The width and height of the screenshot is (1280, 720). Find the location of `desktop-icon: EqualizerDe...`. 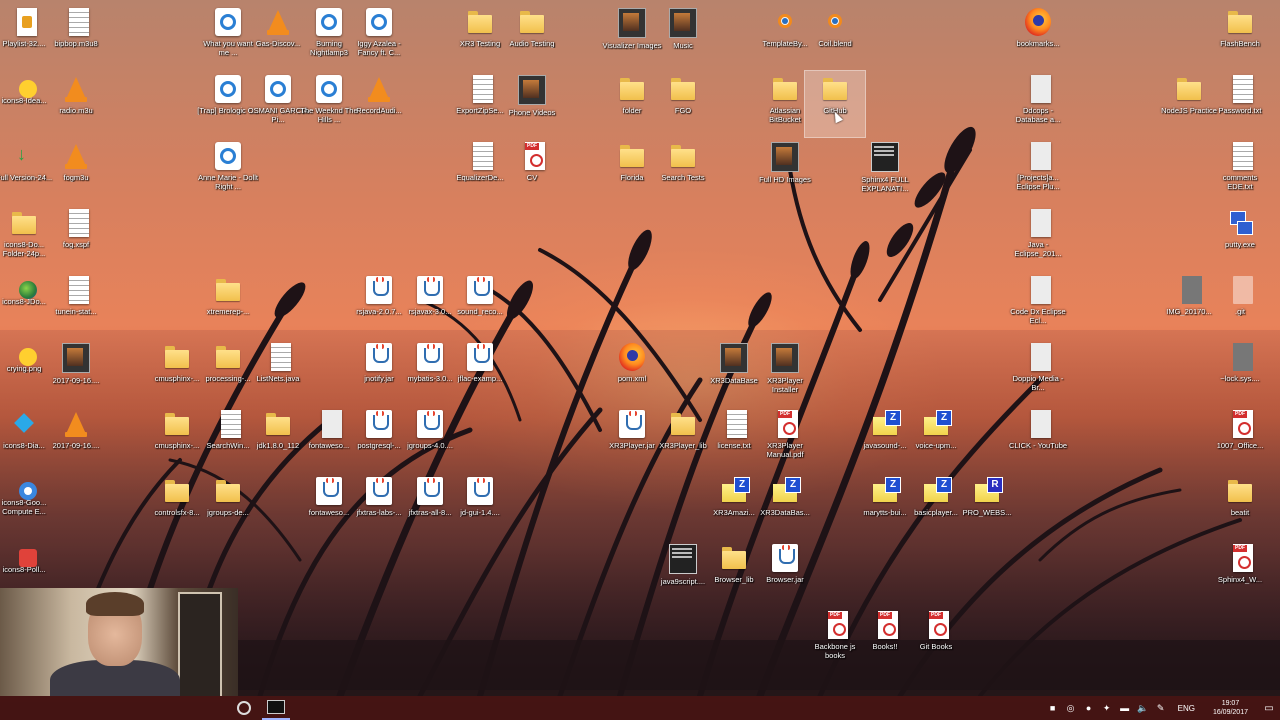

desktop-icon: EqualizerDe... is located at coordinates (480, 171).